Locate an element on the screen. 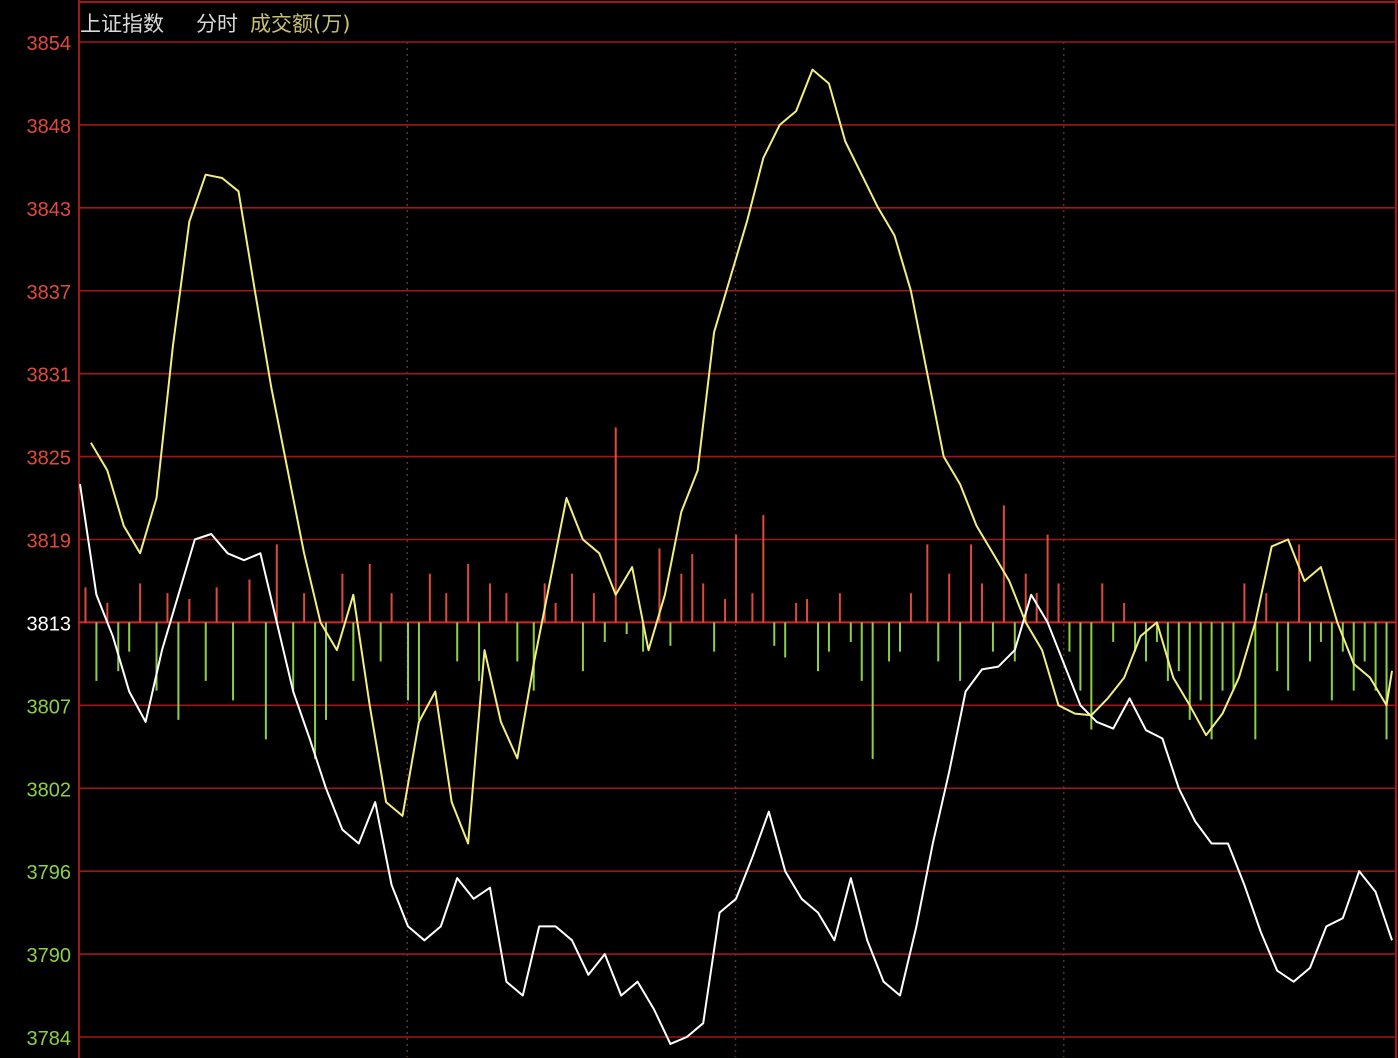  y-tick-label: 3843 is located at coordinates (49, 210).